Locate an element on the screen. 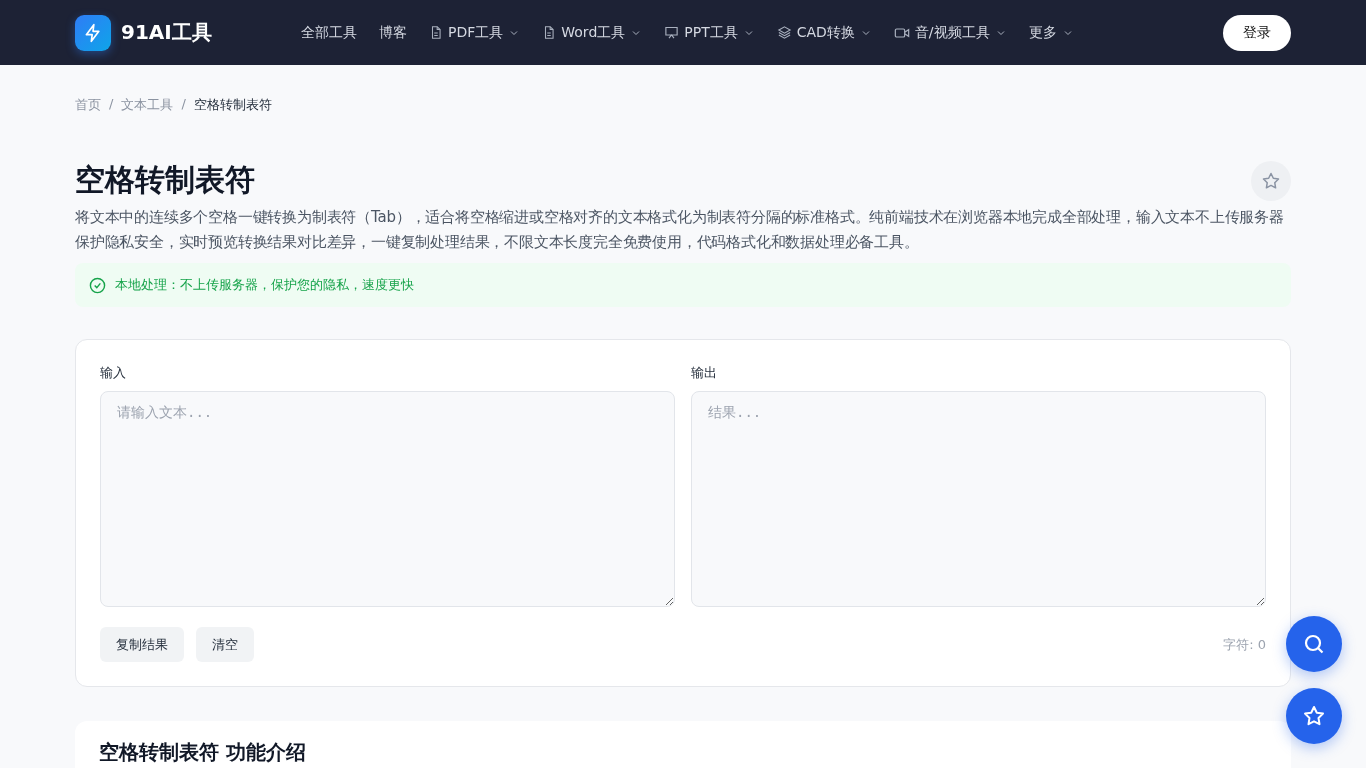  action-button: 清空 is located at coordinates (225, 644).